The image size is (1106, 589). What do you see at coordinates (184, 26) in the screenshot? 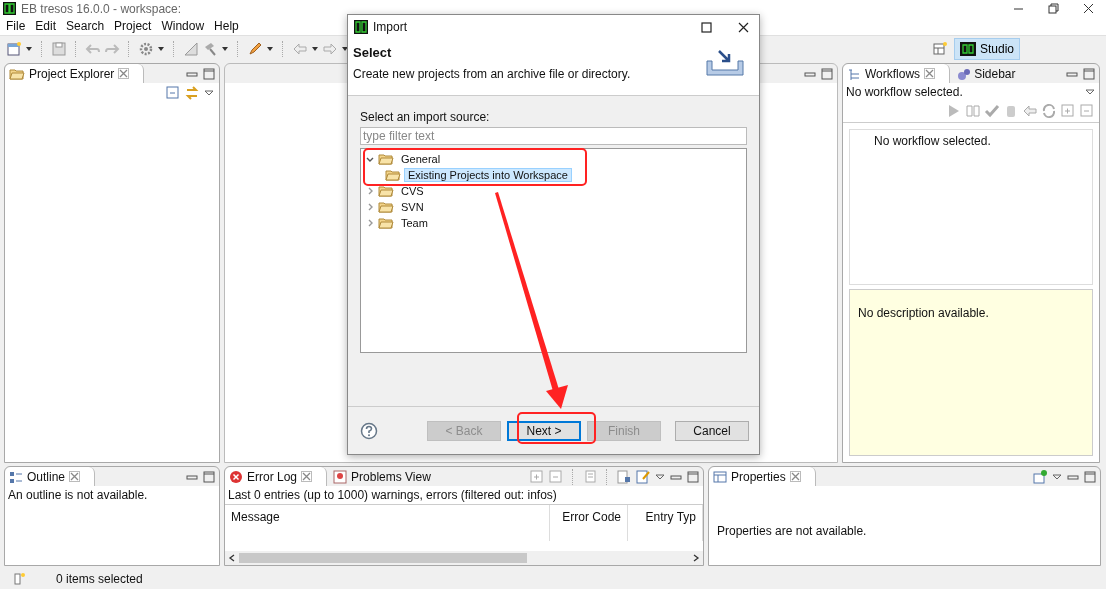
I see `menu-item: Window` at bounding box center [184, 26].